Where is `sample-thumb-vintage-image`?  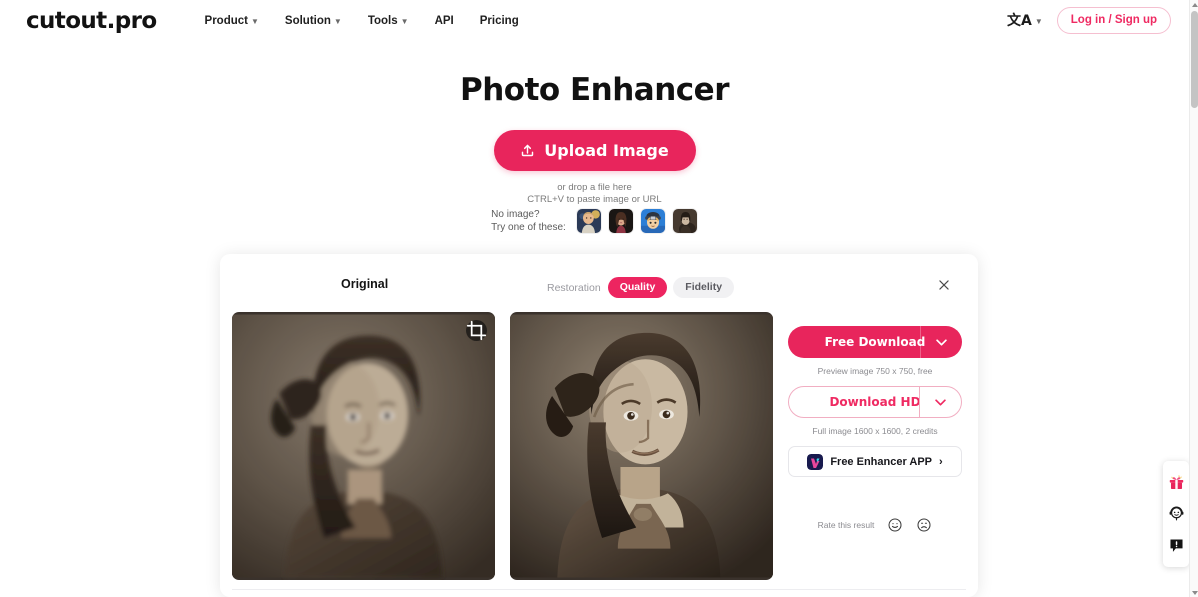 sample-thumb-vintage-image is located at coordinates (684, 221).